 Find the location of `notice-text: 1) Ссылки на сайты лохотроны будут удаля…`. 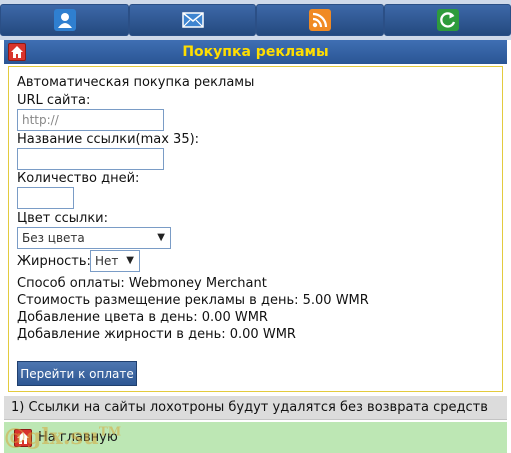

notice-text: 1) Ссылки на сайты лохотроны будут удаля… is located at coordinates (255, 408).